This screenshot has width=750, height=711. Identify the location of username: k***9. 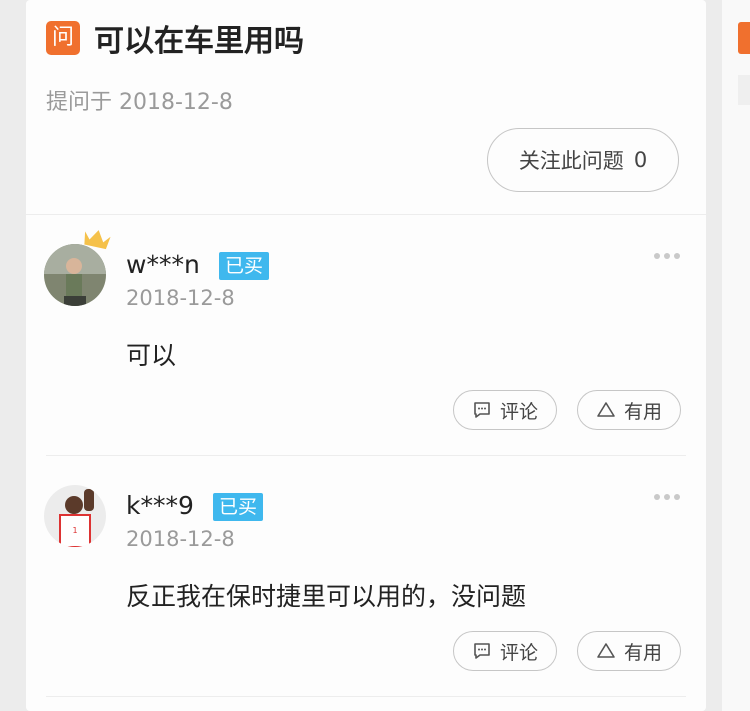
(160, 505).